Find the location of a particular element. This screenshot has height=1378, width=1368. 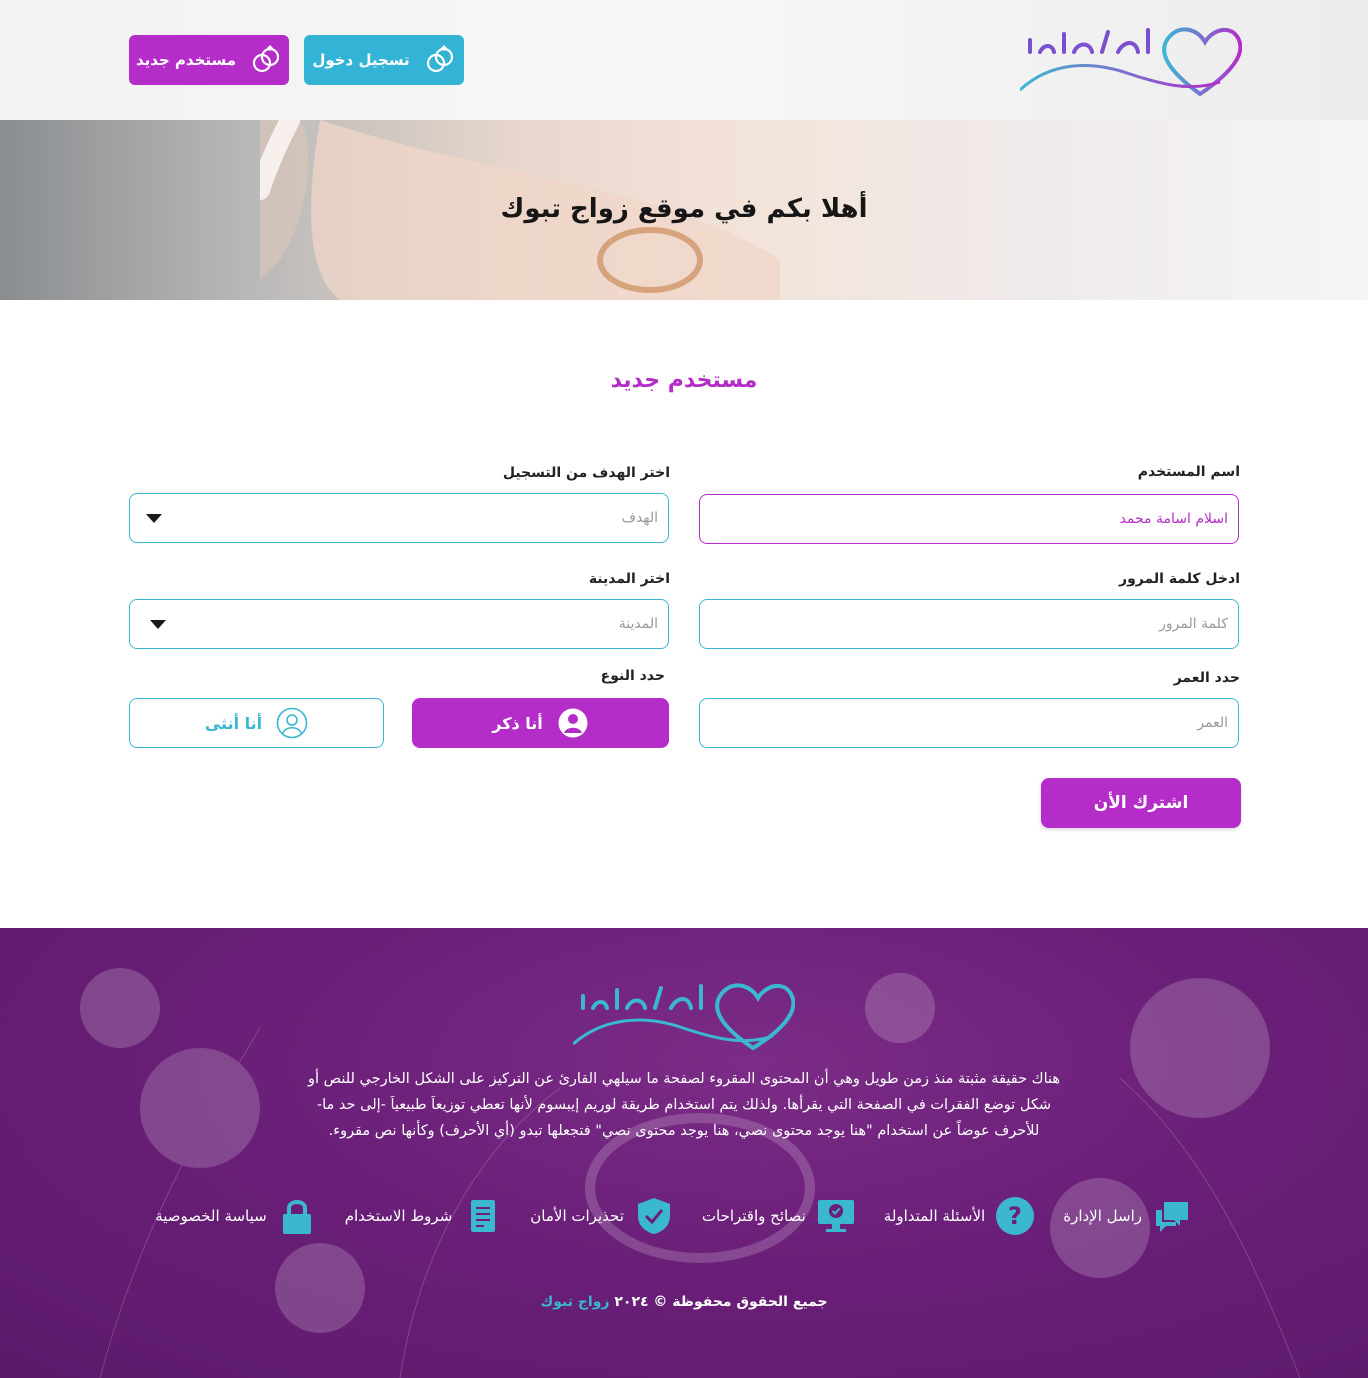

subscribe-button: اشترك الأن is located at coordinates (1141, 803).